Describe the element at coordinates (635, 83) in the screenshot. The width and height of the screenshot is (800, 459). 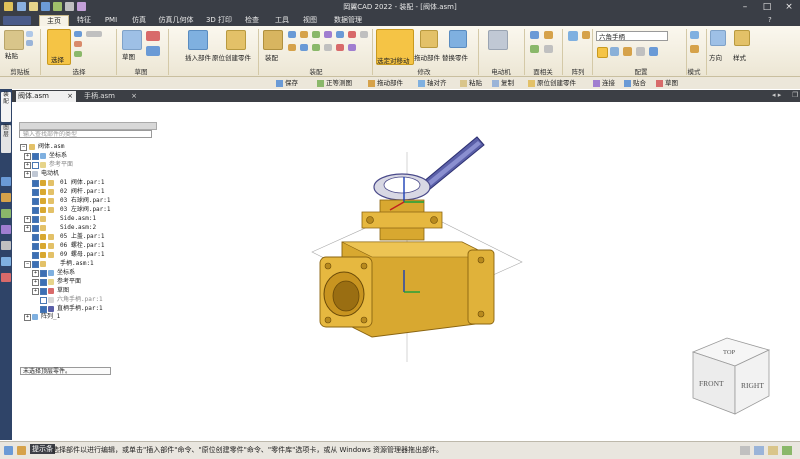
I see `cmd-mate: 贴合` at that location.